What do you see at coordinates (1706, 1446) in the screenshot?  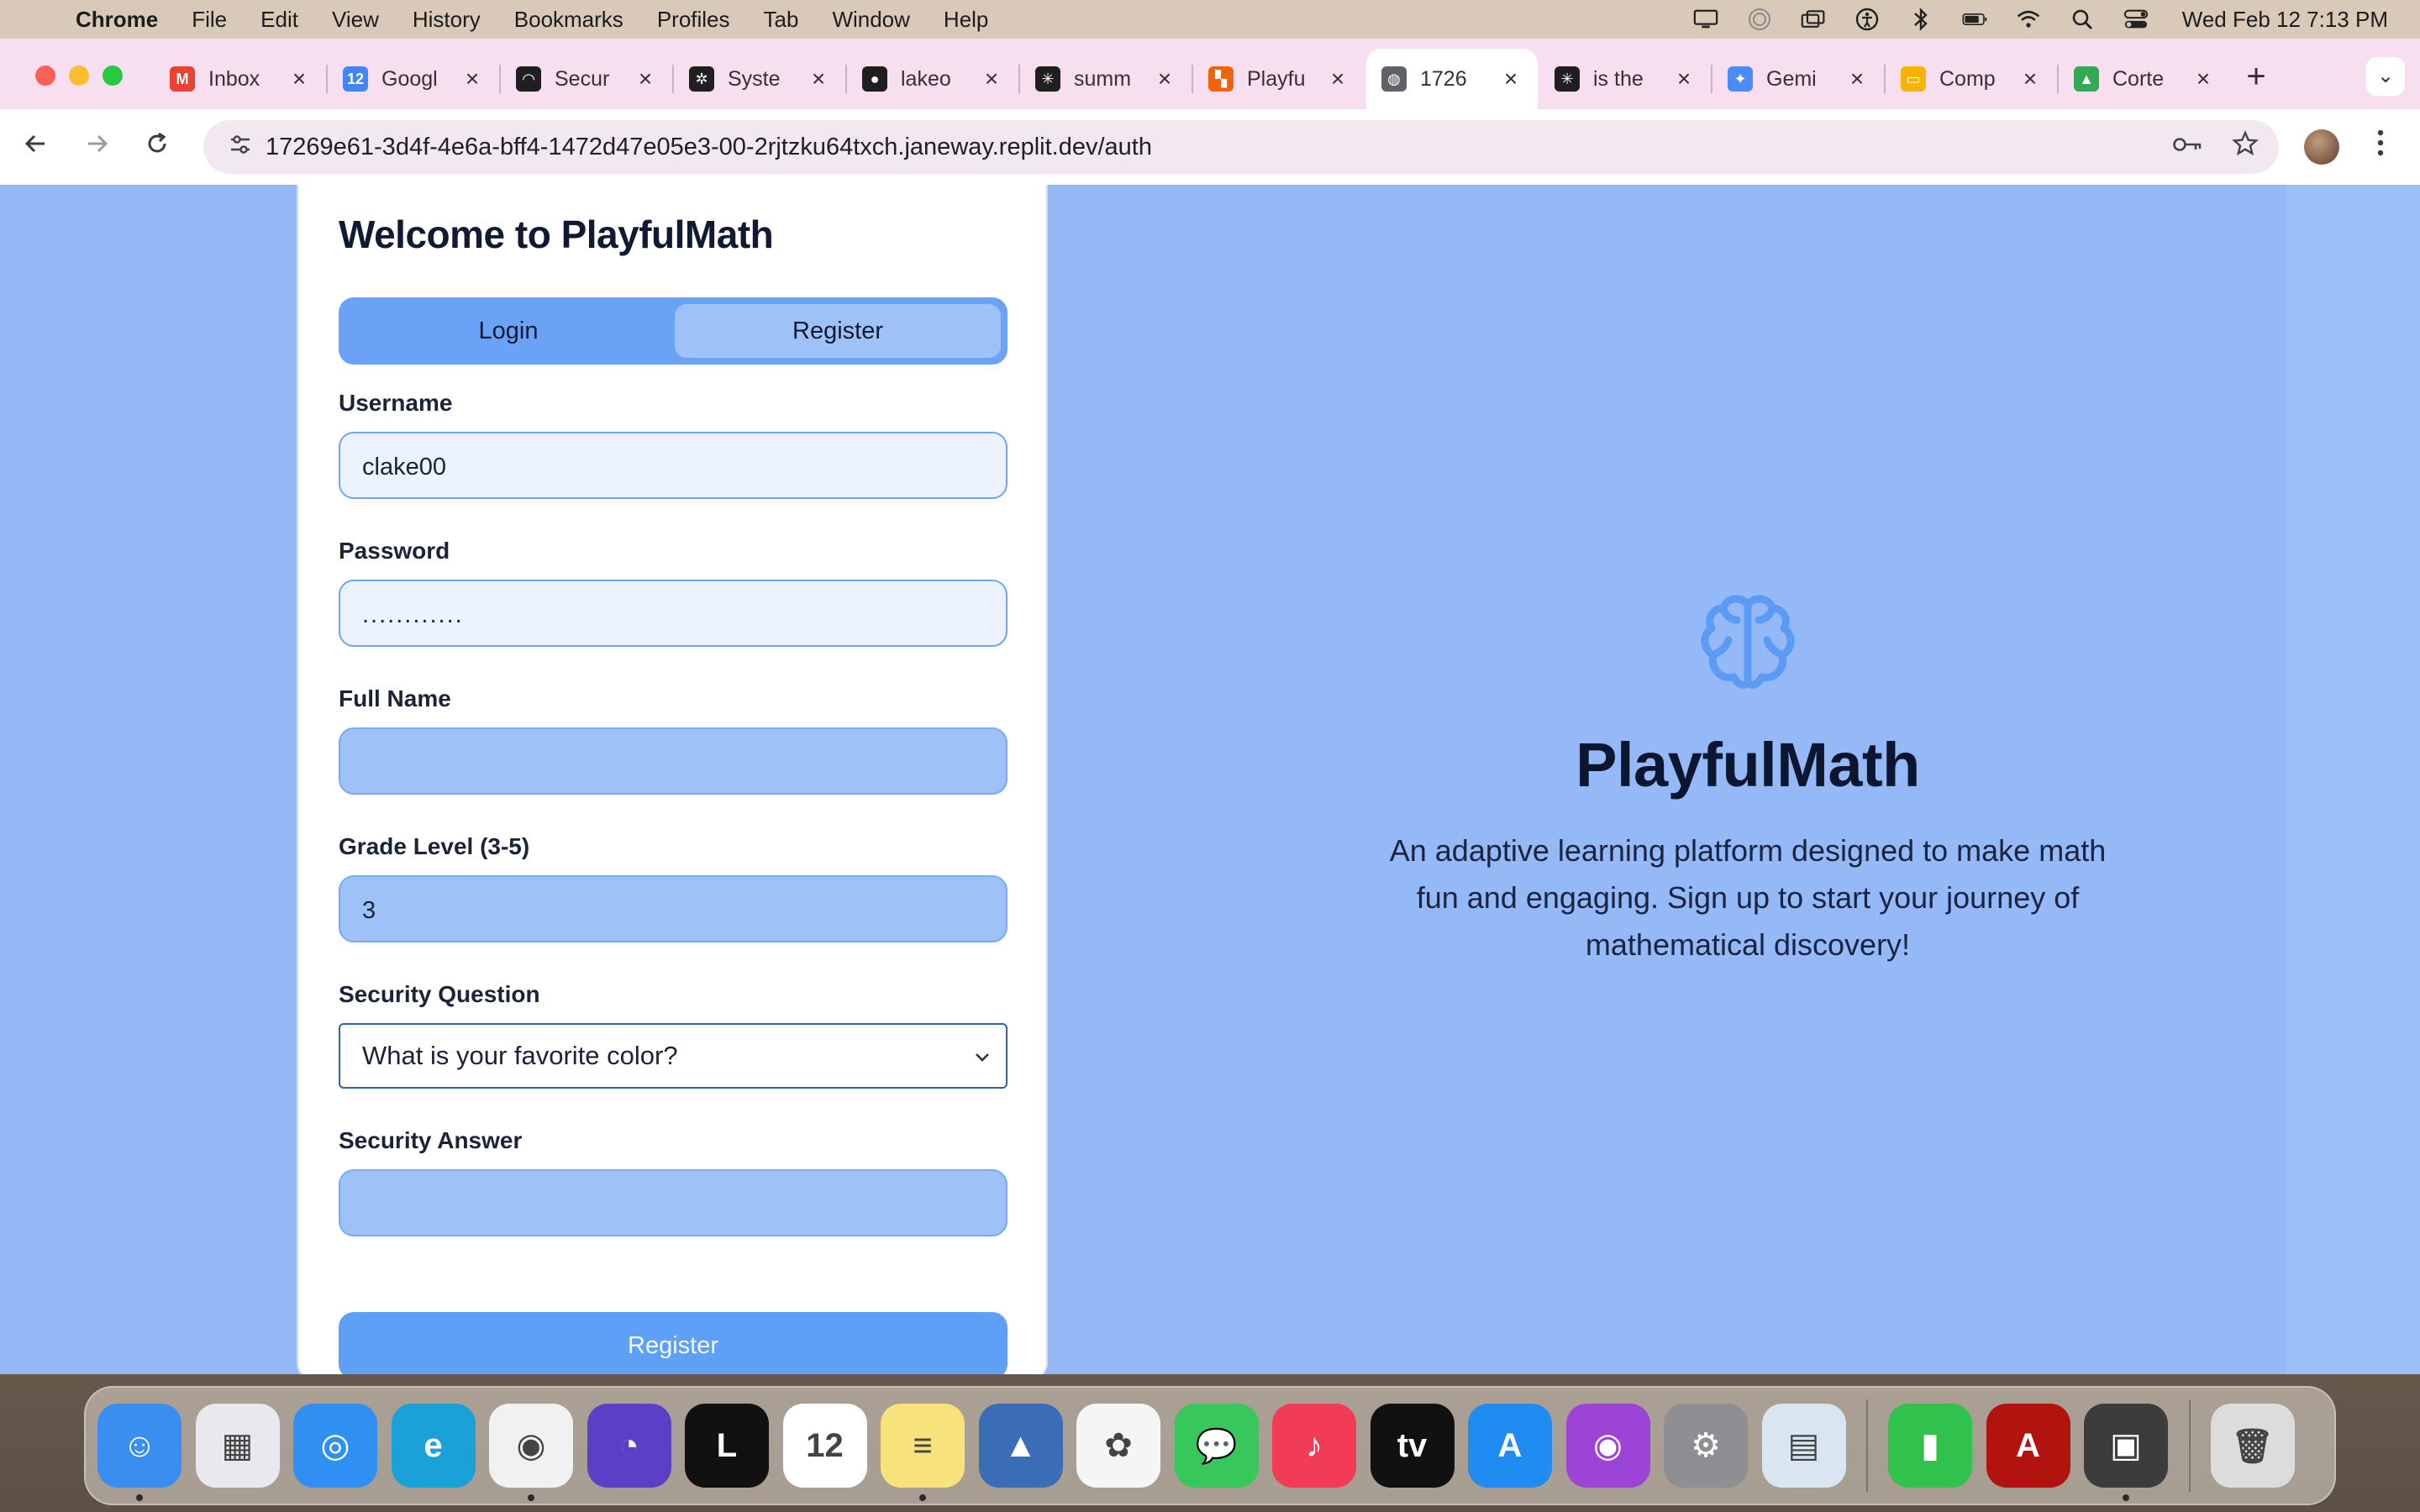 I see `system-settings-icon: ⚙` at bounding box center [1706, 1446].